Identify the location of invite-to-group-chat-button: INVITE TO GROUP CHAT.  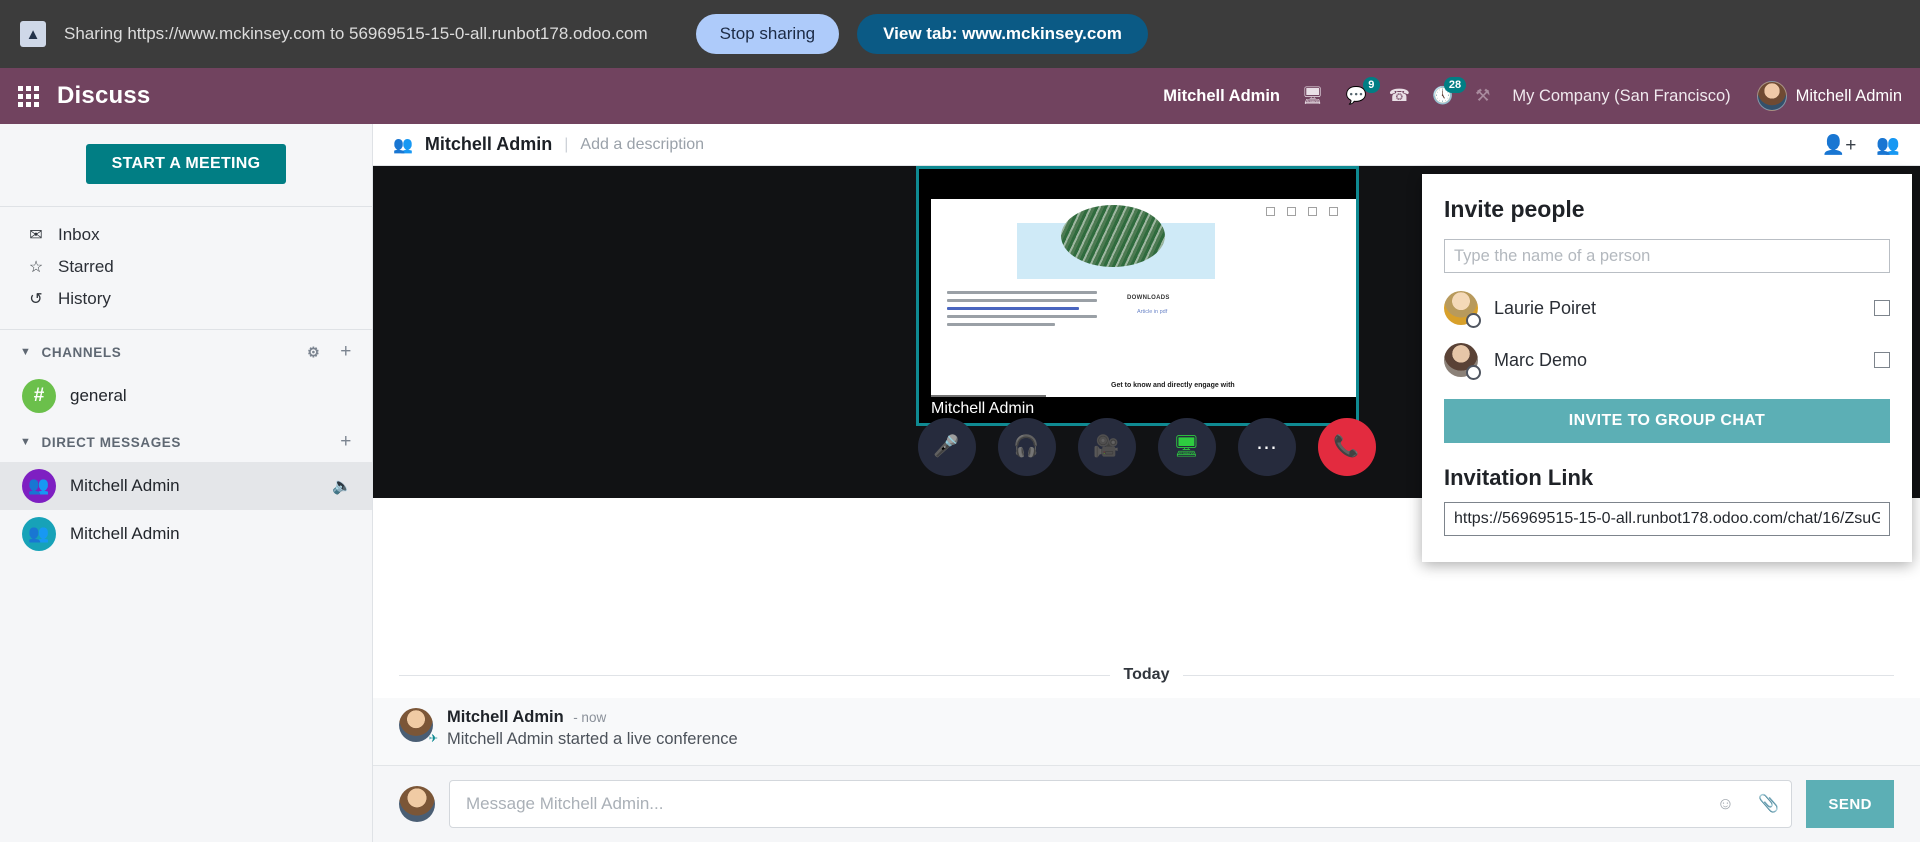
(1667, 421).